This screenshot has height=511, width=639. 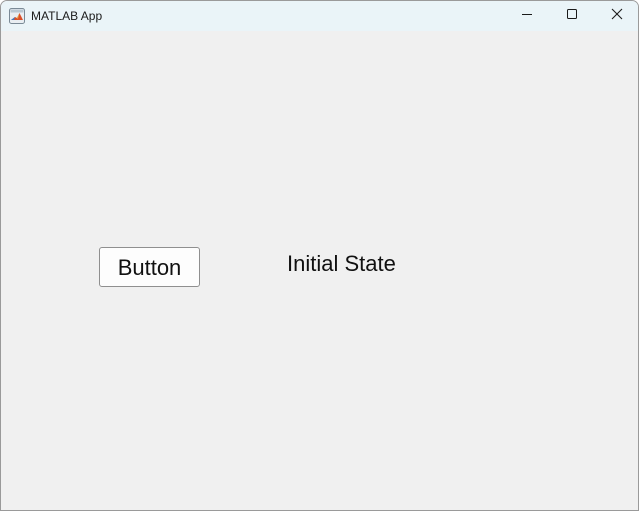 What do you see at coordinates (149, 267) in the screenshot?
I see `main-button: Button` at bounding box center [149, 267].